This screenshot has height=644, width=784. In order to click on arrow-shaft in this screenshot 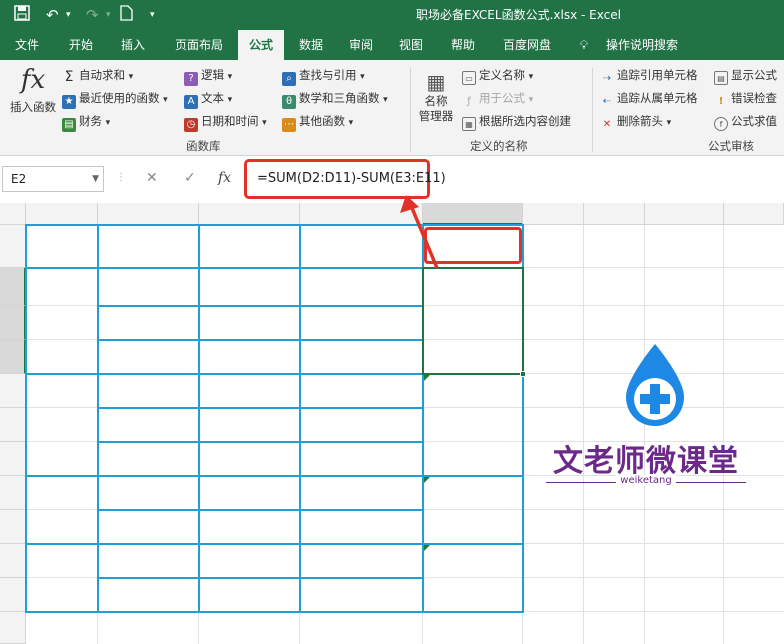, I will do `click(424, 238)`.